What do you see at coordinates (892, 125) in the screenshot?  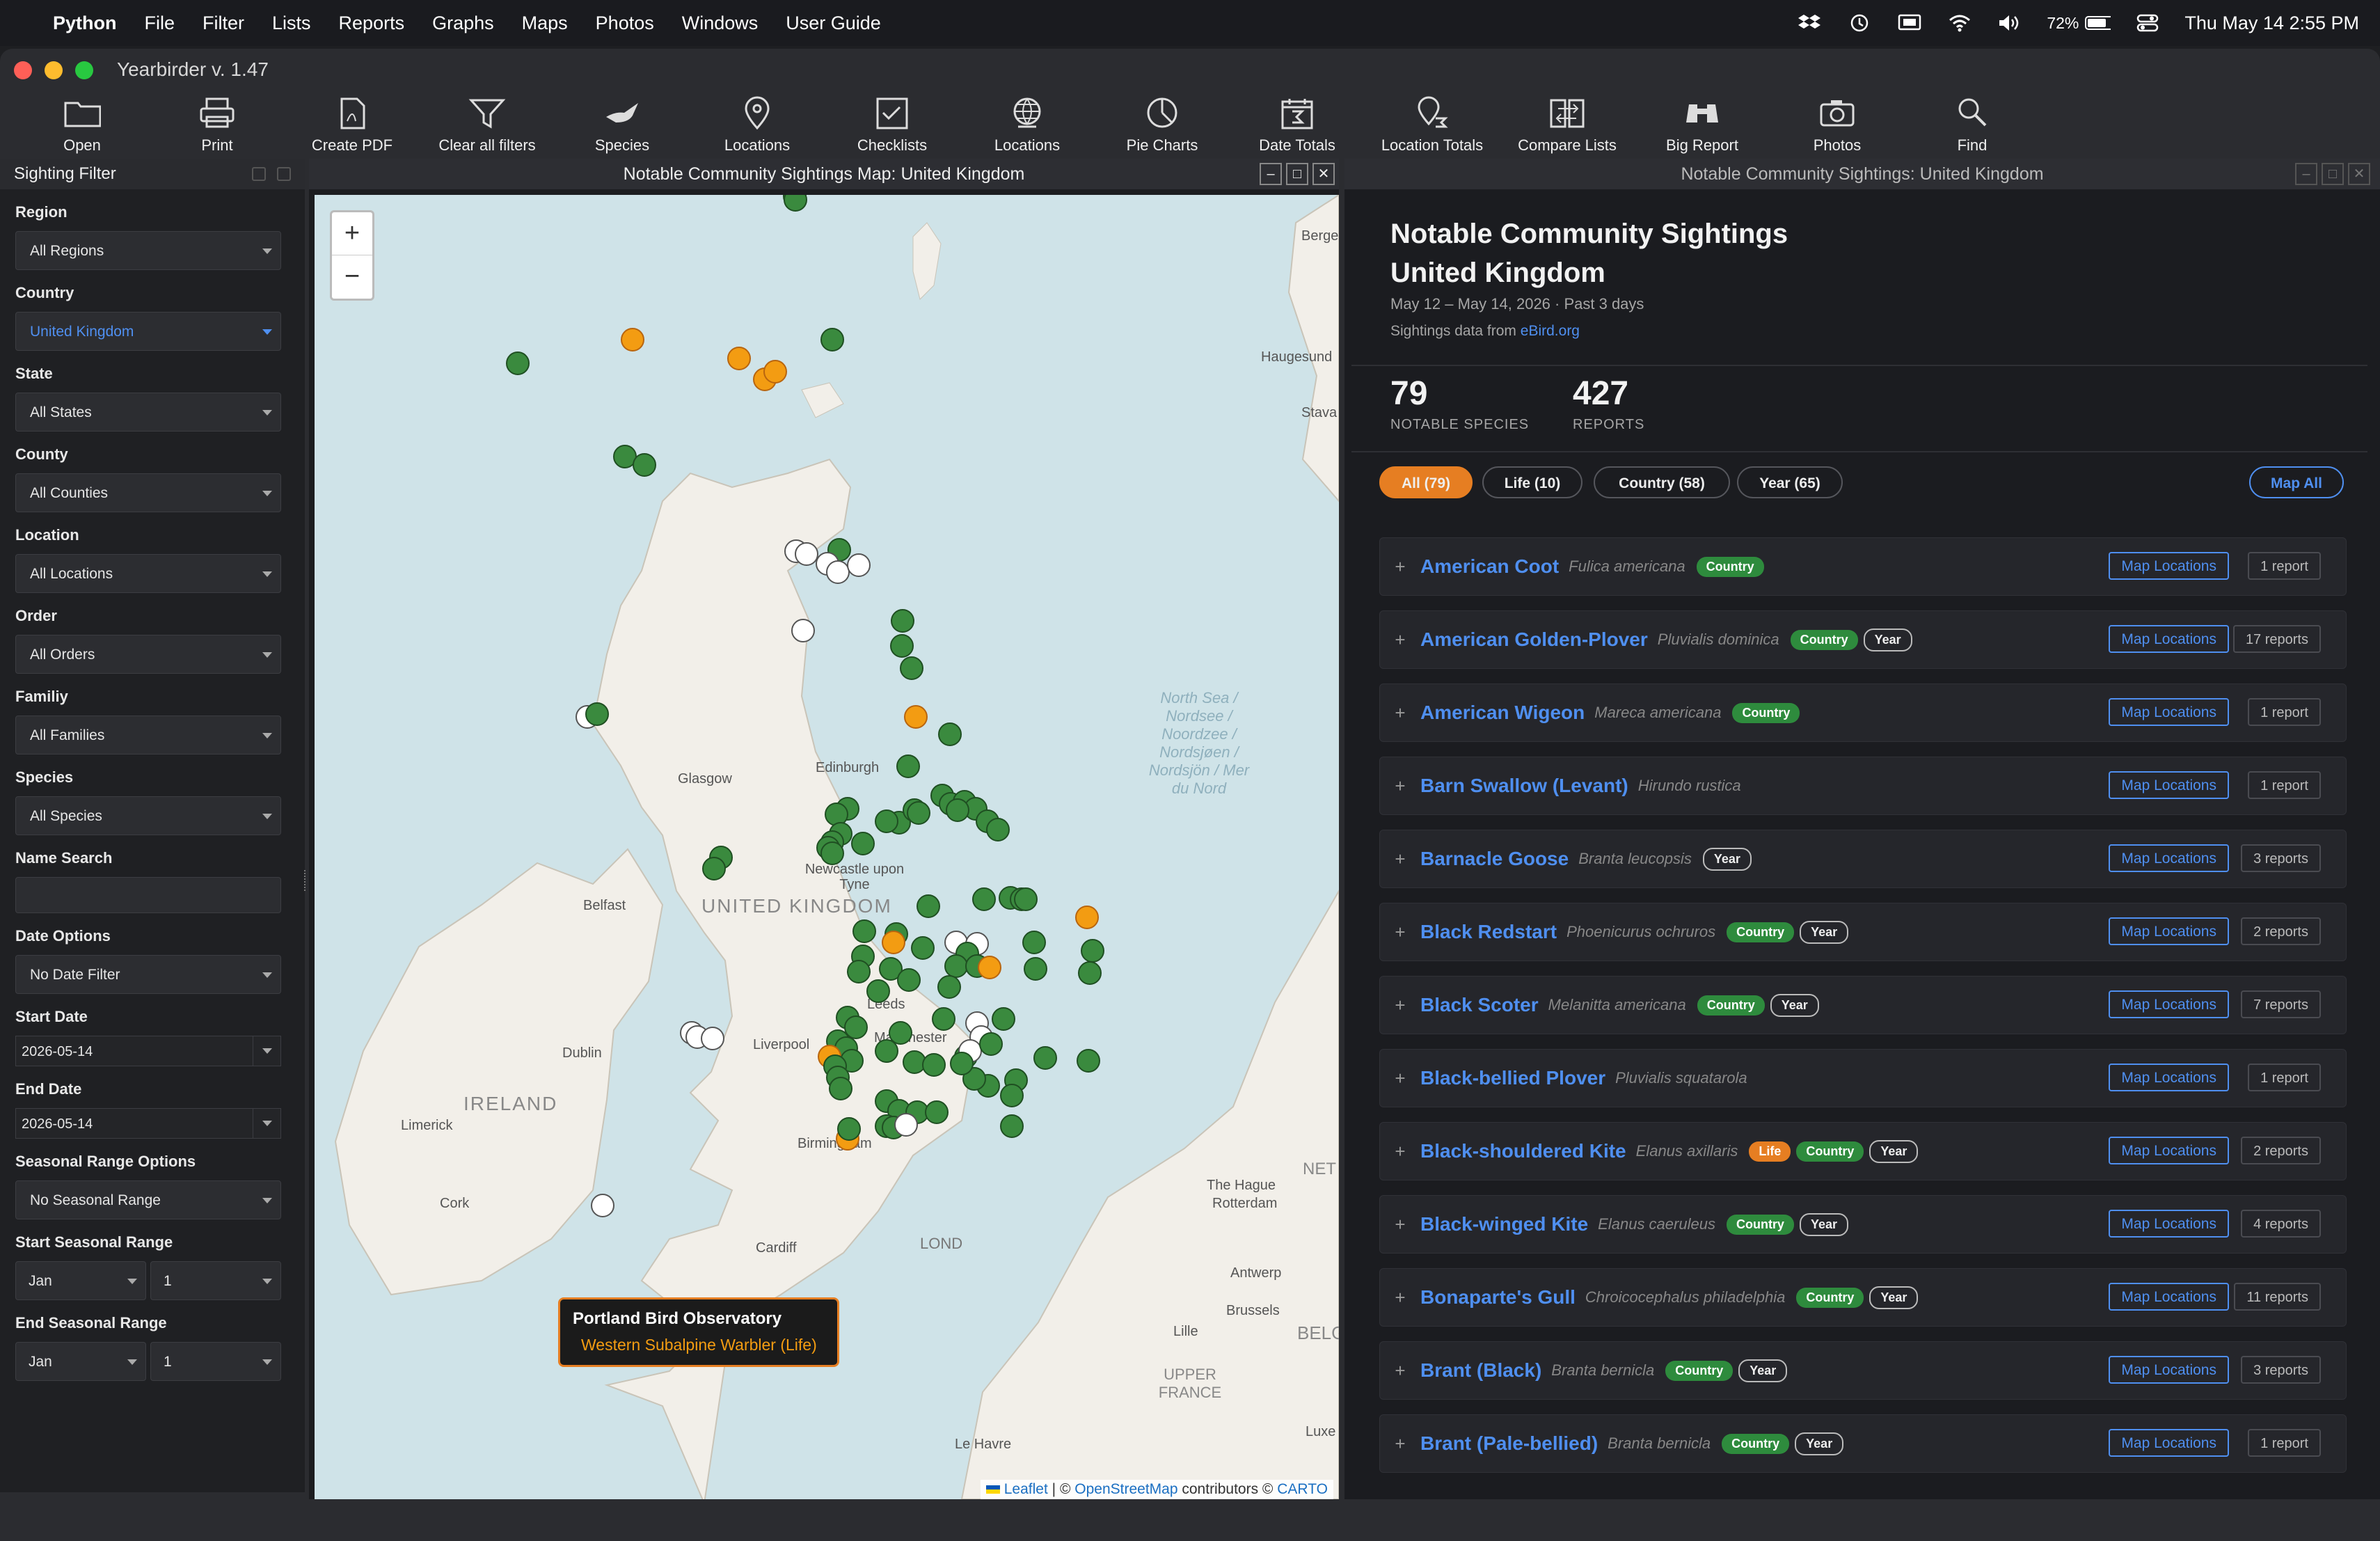 I see `toolbar-checklists-button: Checklists` at bounding box center [892, 125].